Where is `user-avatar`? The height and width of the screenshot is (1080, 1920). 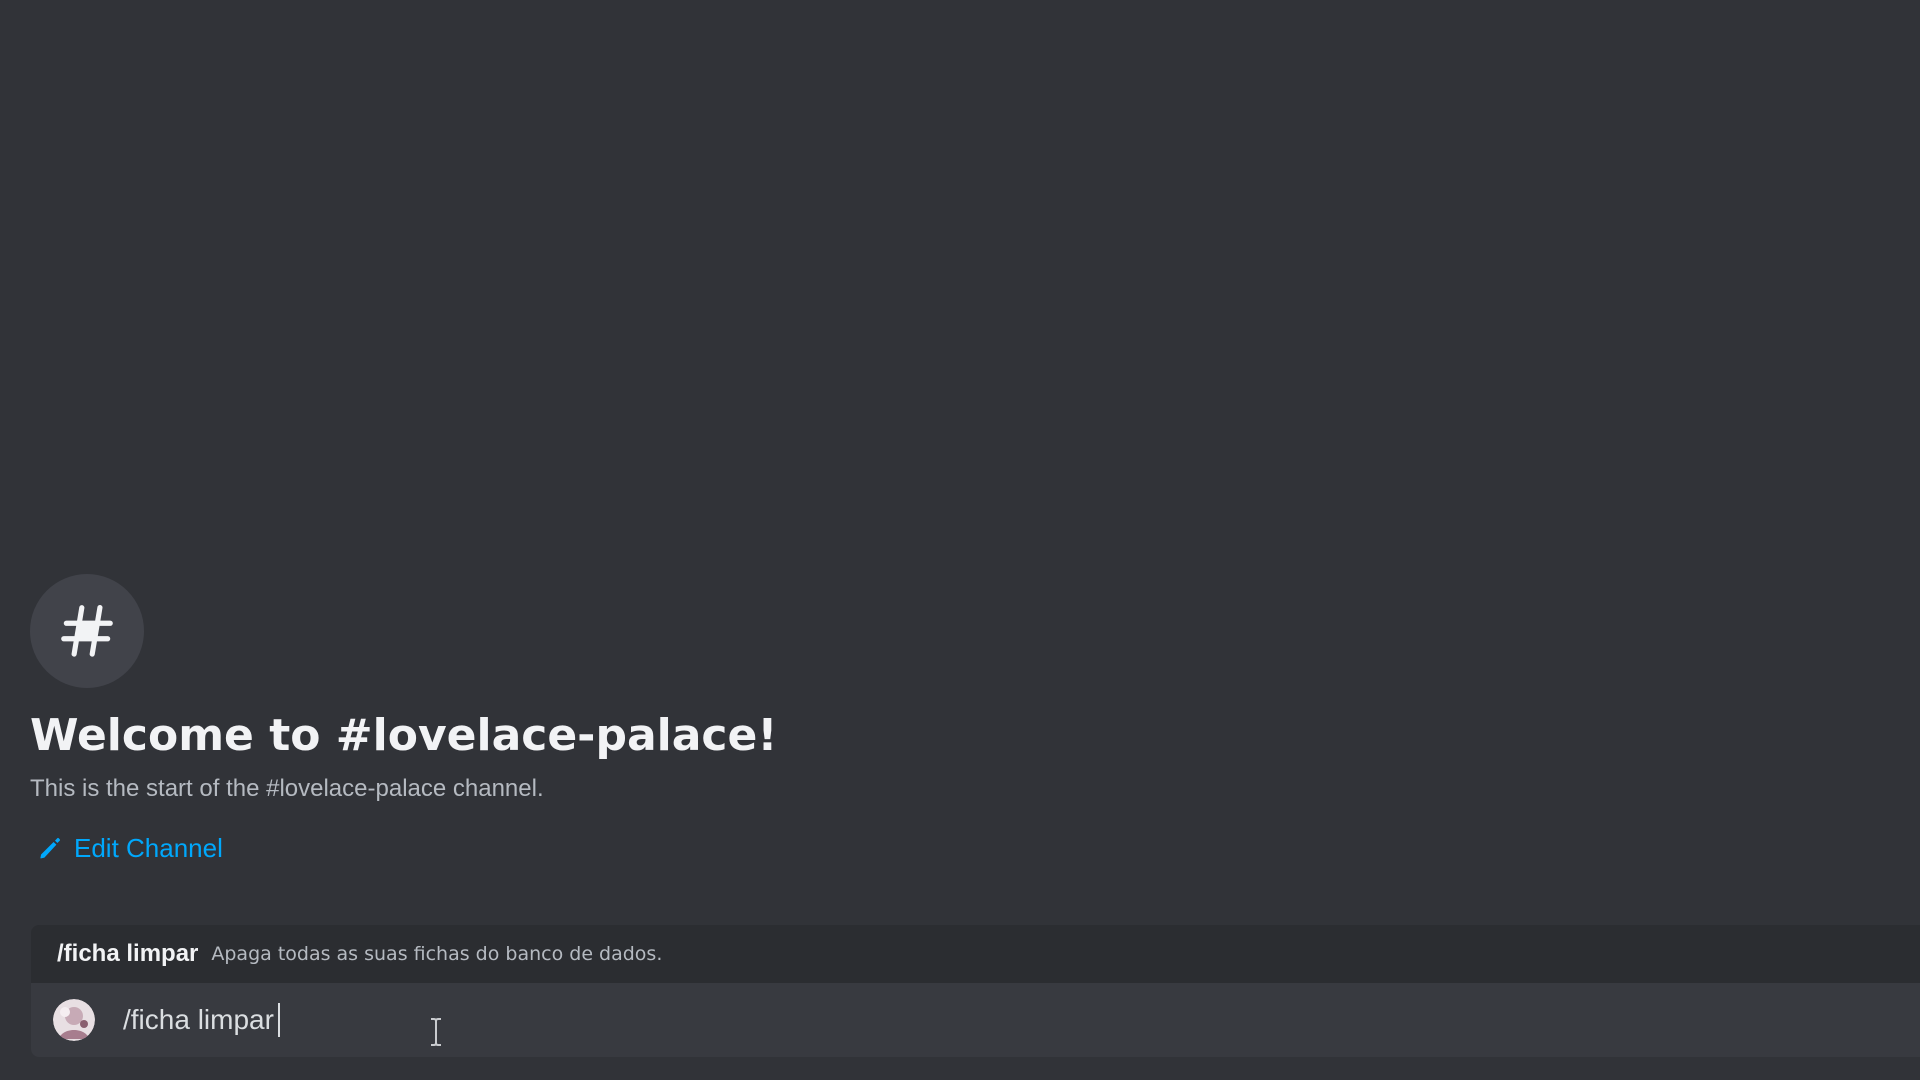 user-avatar is located at coordinates (74, 1020).